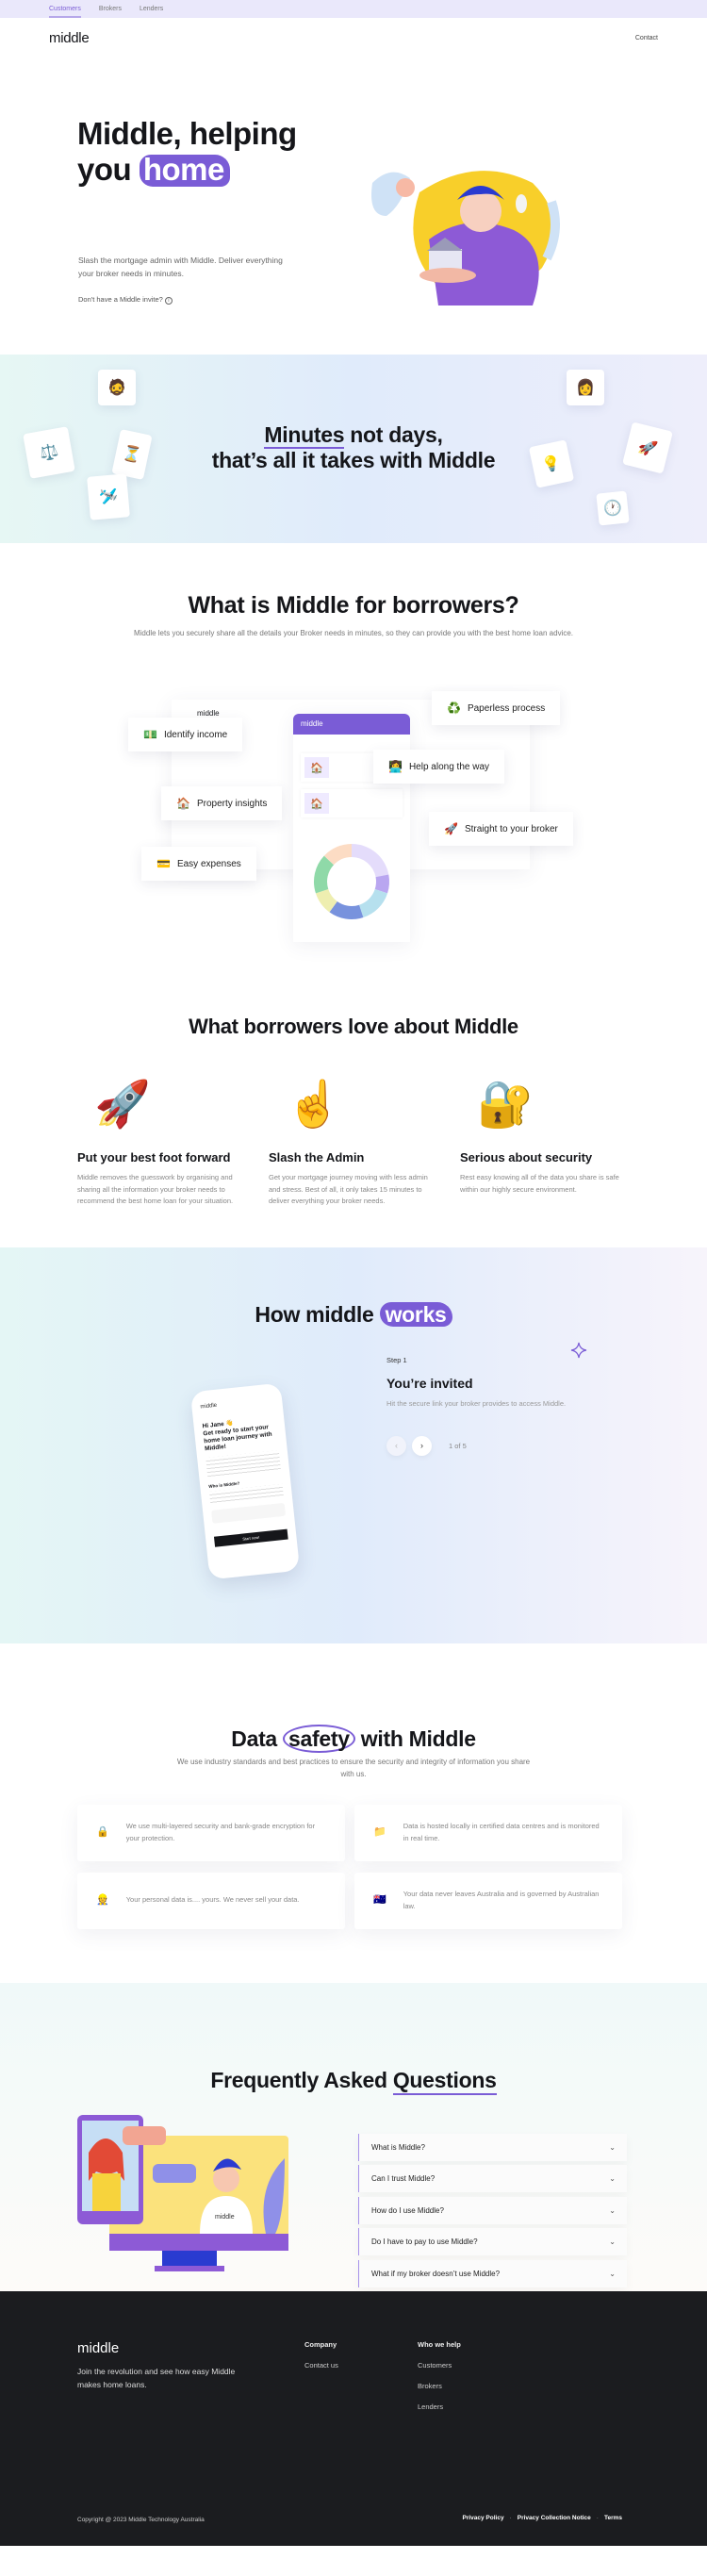 This screenshot has height=2576, width=707. Describe the element at coordinates (254, 1738) in the screenshot. I see `safety-heading-pre: Data` at that location.